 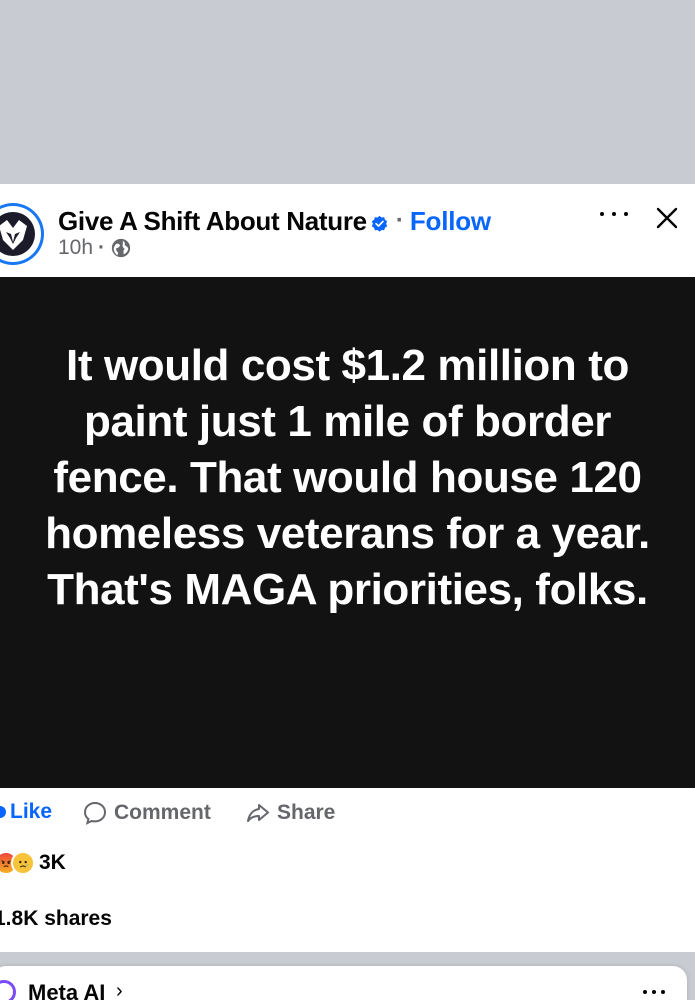 What do you see at coordinates (258, 813) in the screenshot?
I see `share-icon` at bounding box center [258, 813].